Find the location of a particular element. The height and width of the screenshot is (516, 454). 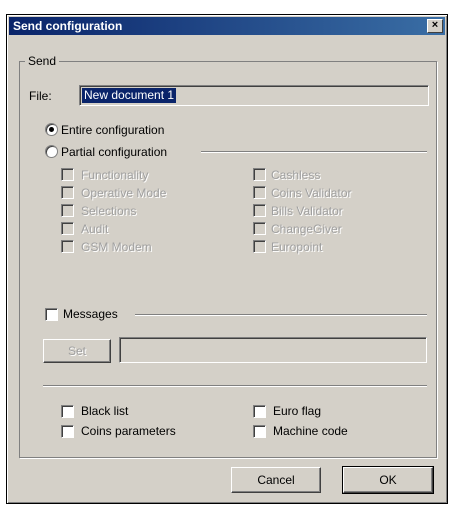

selections-label: Selections is located at coordinates (109, 211).